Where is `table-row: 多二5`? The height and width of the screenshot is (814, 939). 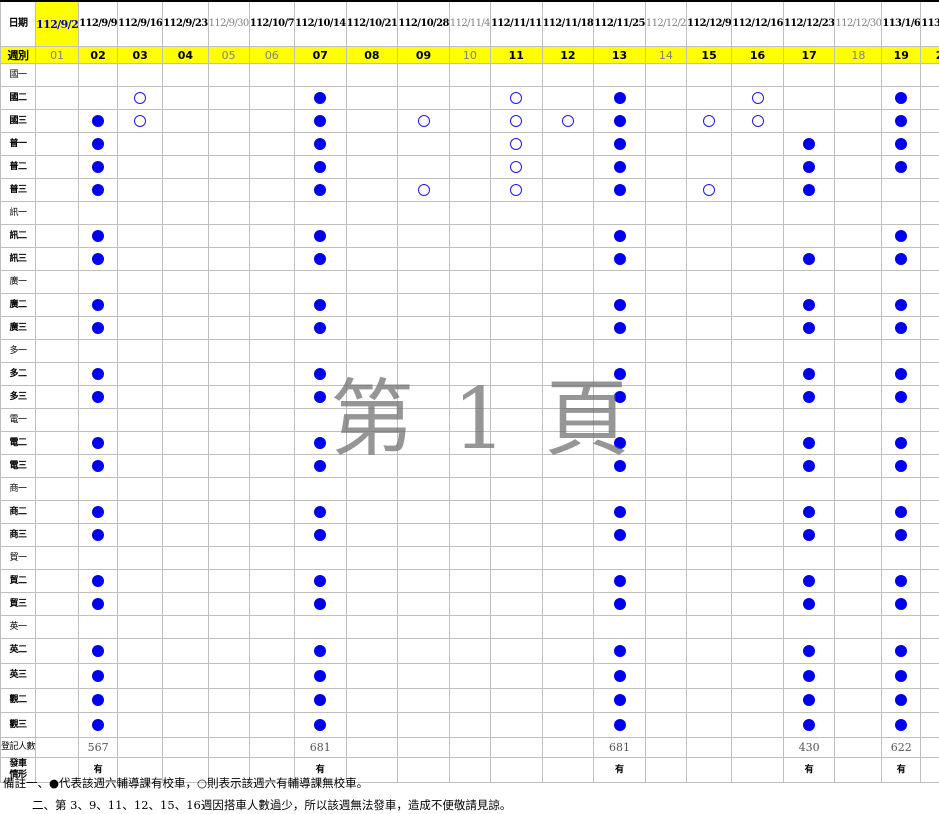 table-row: 多二5 is located at coordinates (469, 374).